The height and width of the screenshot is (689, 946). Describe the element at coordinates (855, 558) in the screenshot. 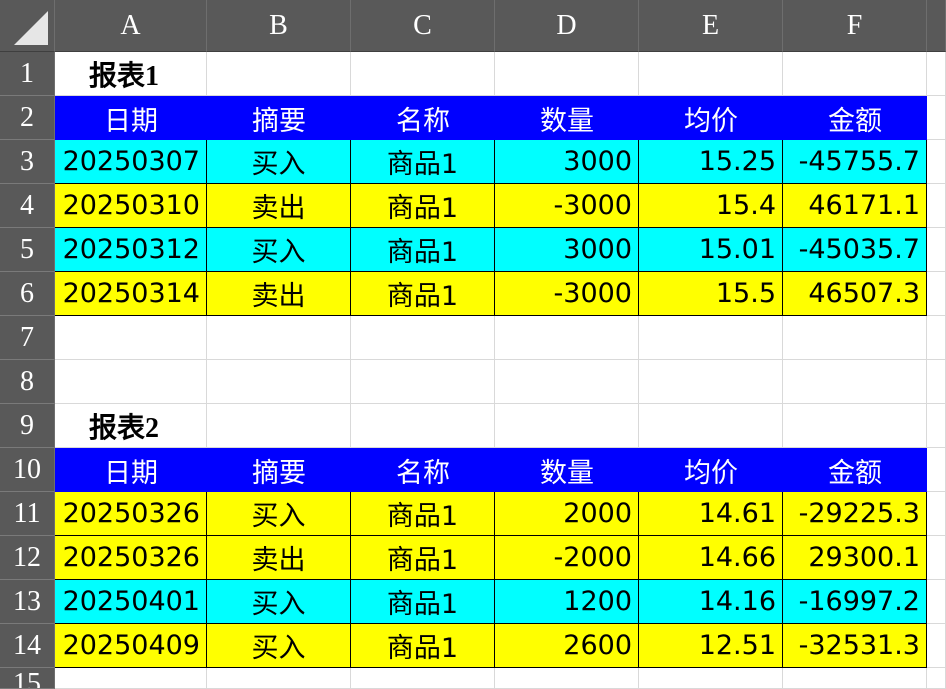

I see `report2-amount-cell: 29300.1` at that location.